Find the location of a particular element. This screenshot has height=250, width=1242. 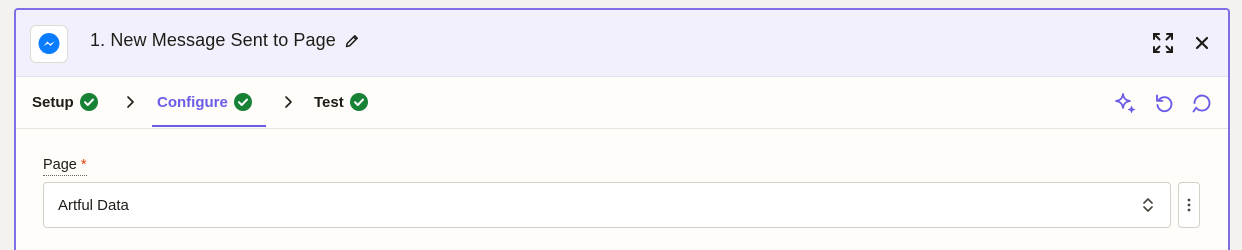

undo-icon is located at coordinates (1164, 103).